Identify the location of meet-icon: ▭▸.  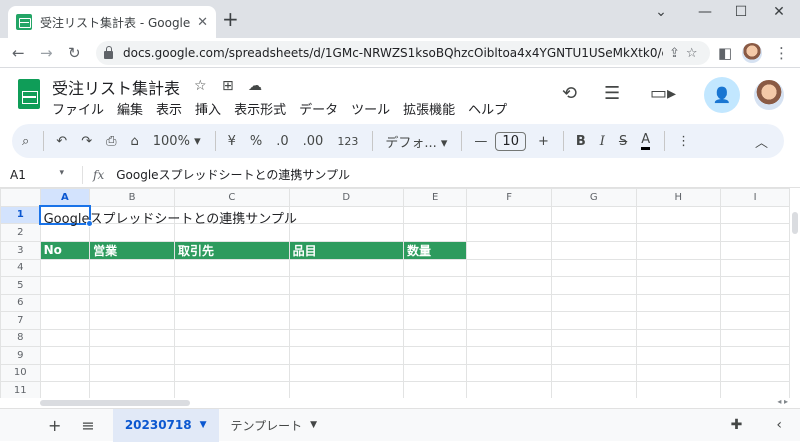
(663, 93).